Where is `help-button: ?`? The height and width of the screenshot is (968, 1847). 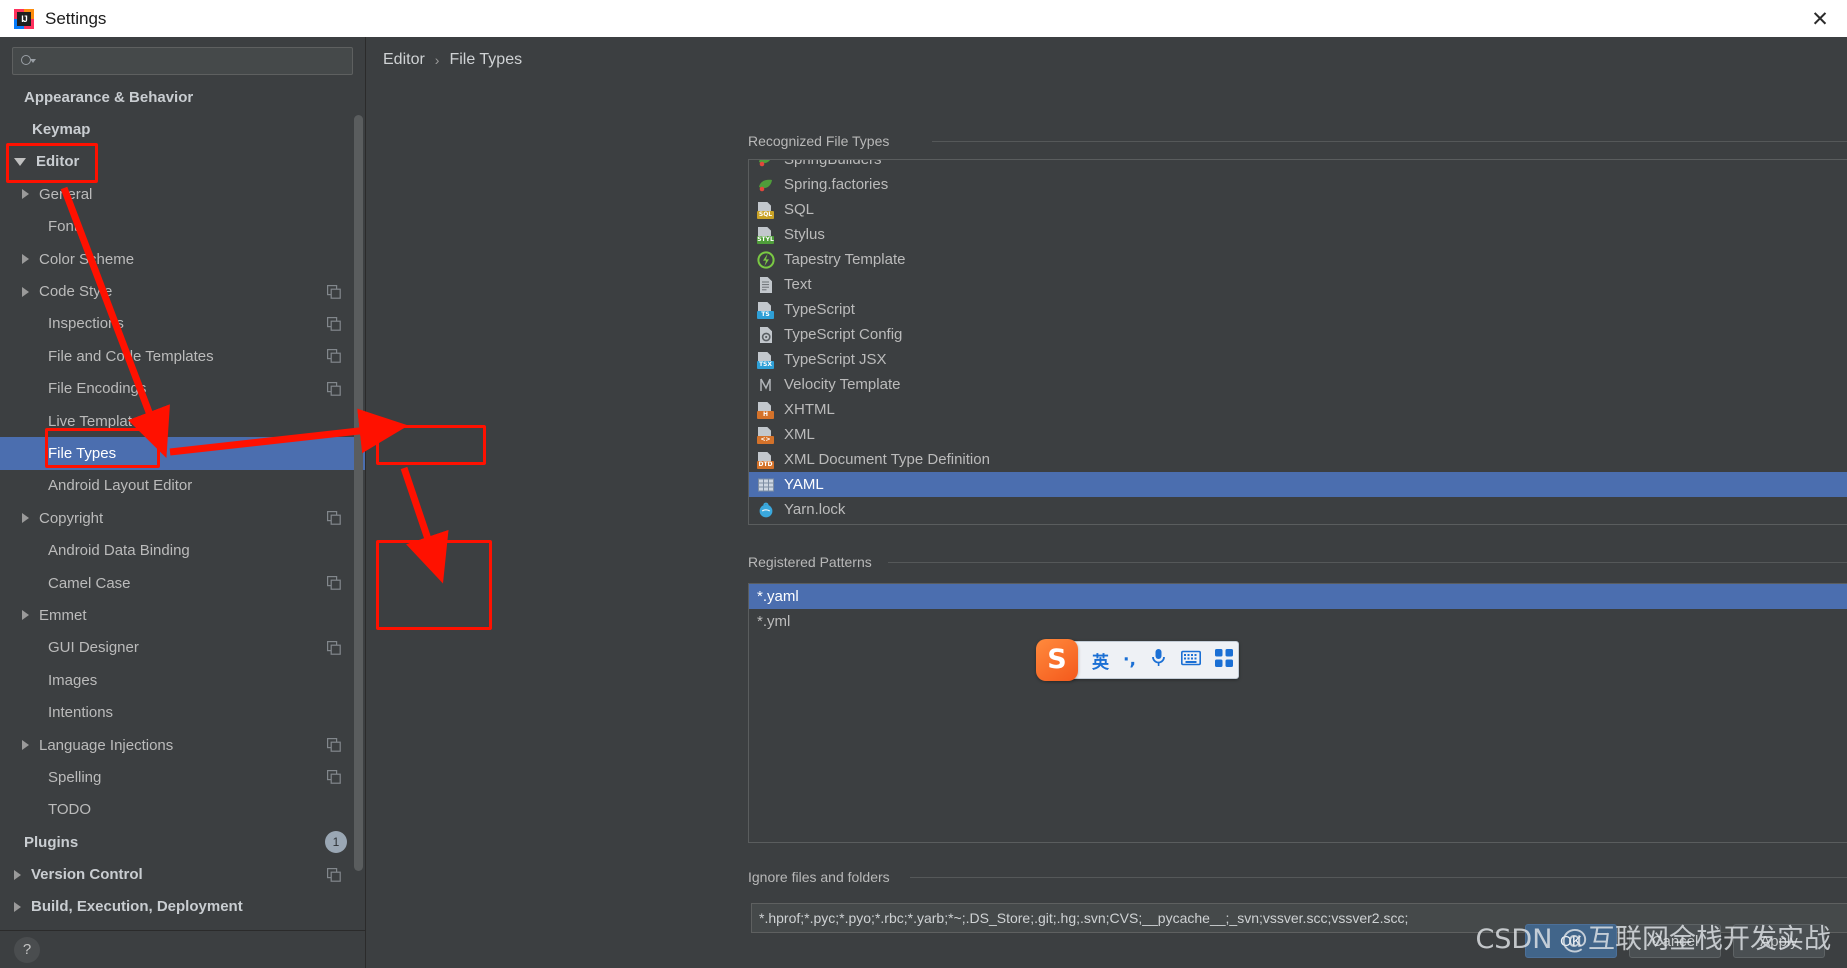 help-button: ? is located at coordinates (27, 949).